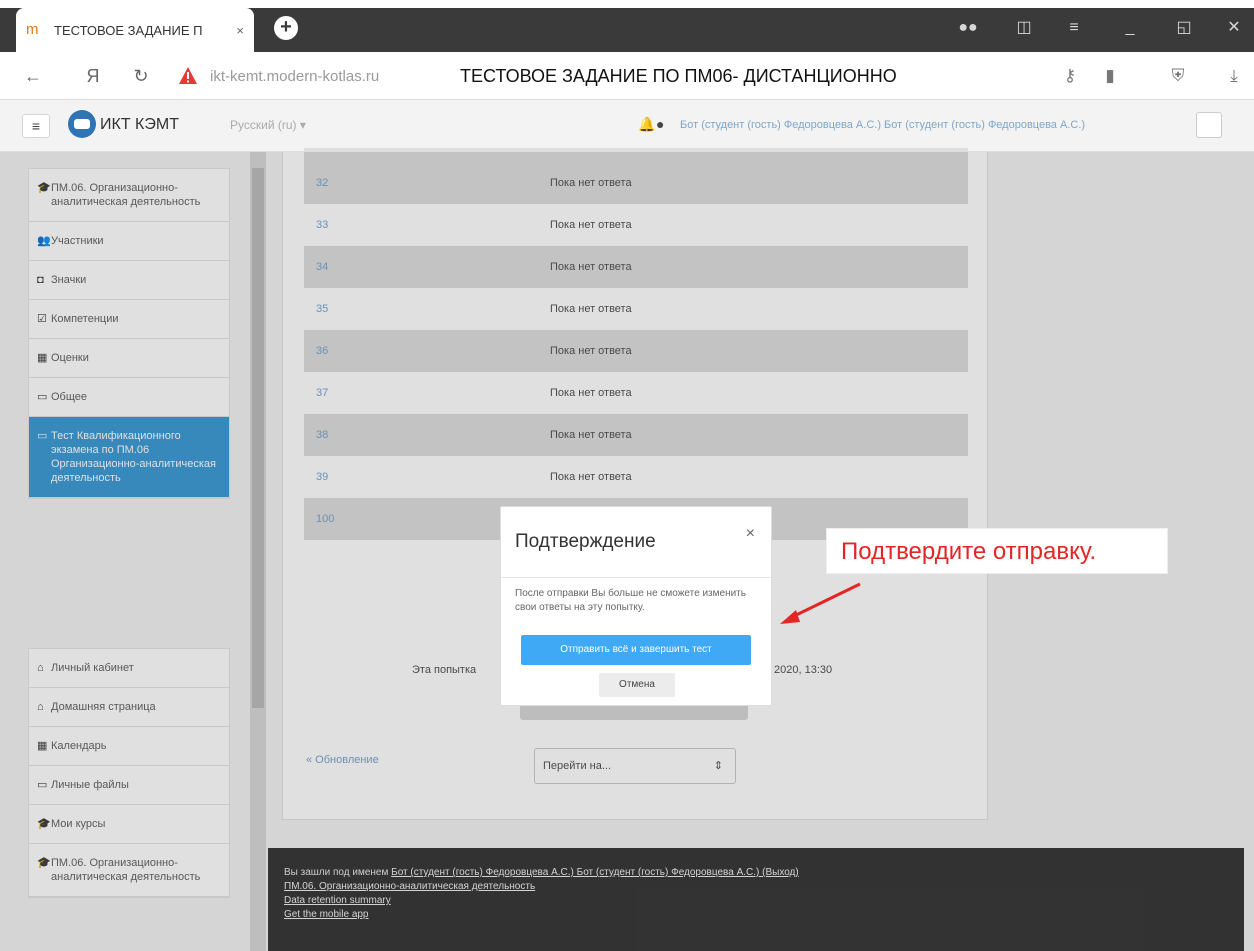 The height and width of the screenshot is (951, 1254). What do you see at coordinates (968, 28) in the screenshot?
I see `glasses-icon: ●●` at bounding box center [968, 28].